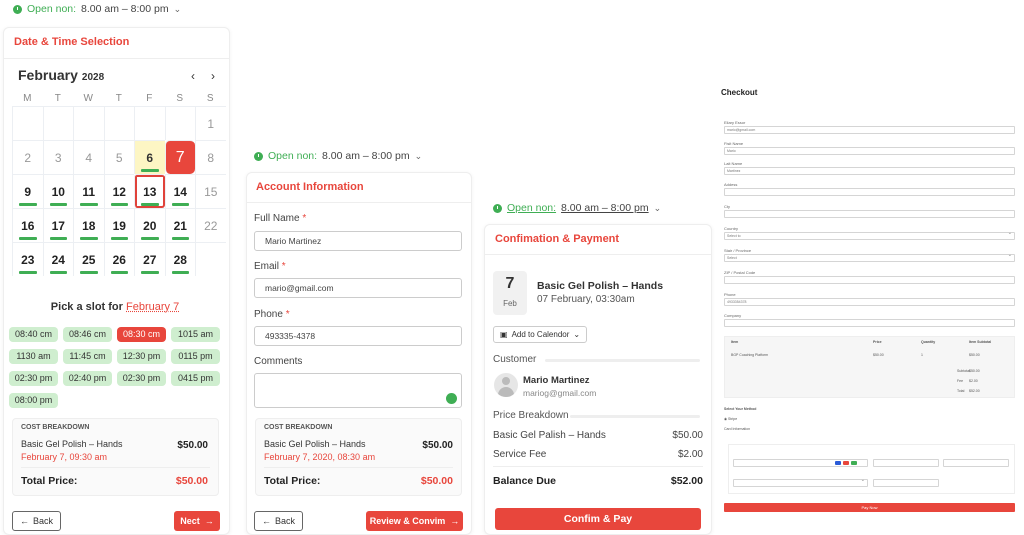  Describe the element at coordinates (33, 400) in the screenshot. I see `time-slot: 08:00 pm` at that location.